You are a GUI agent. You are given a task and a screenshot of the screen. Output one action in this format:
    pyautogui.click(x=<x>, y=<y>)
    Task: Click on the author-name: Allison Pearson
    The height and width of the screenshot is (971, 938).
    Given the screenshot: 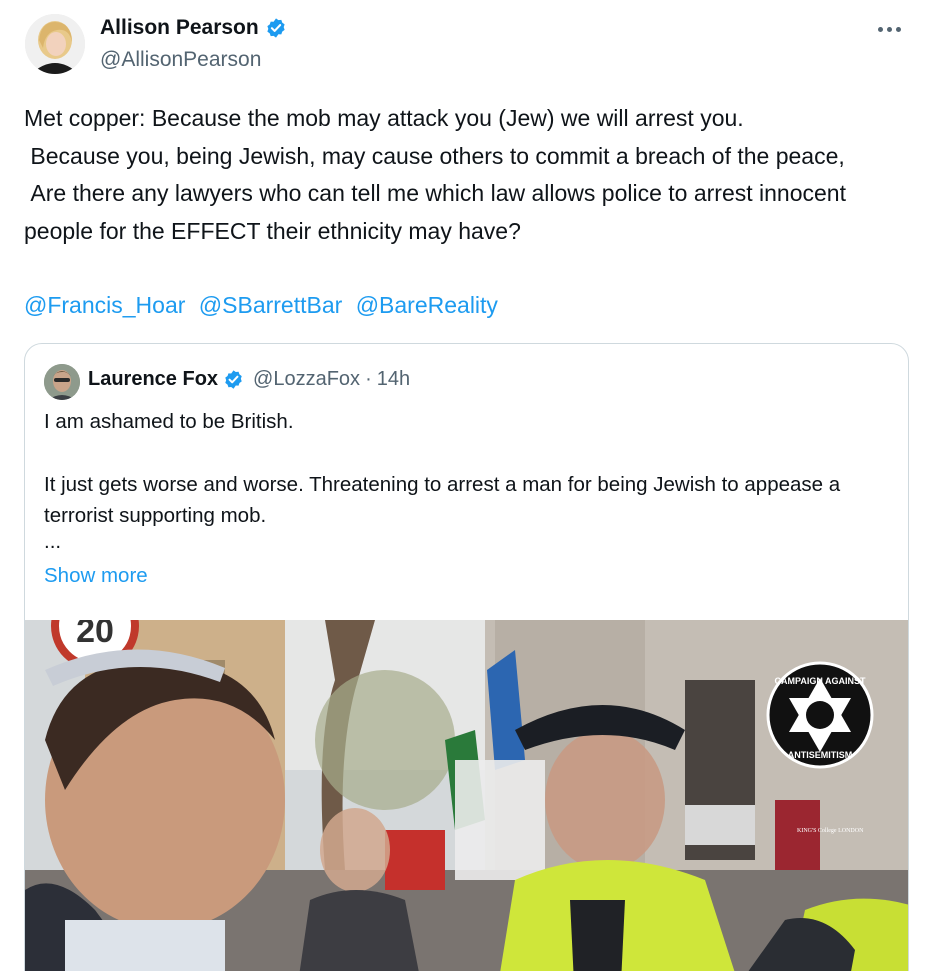 What is the action you would take?
    pyautogui.click(x=193, y=28)
    